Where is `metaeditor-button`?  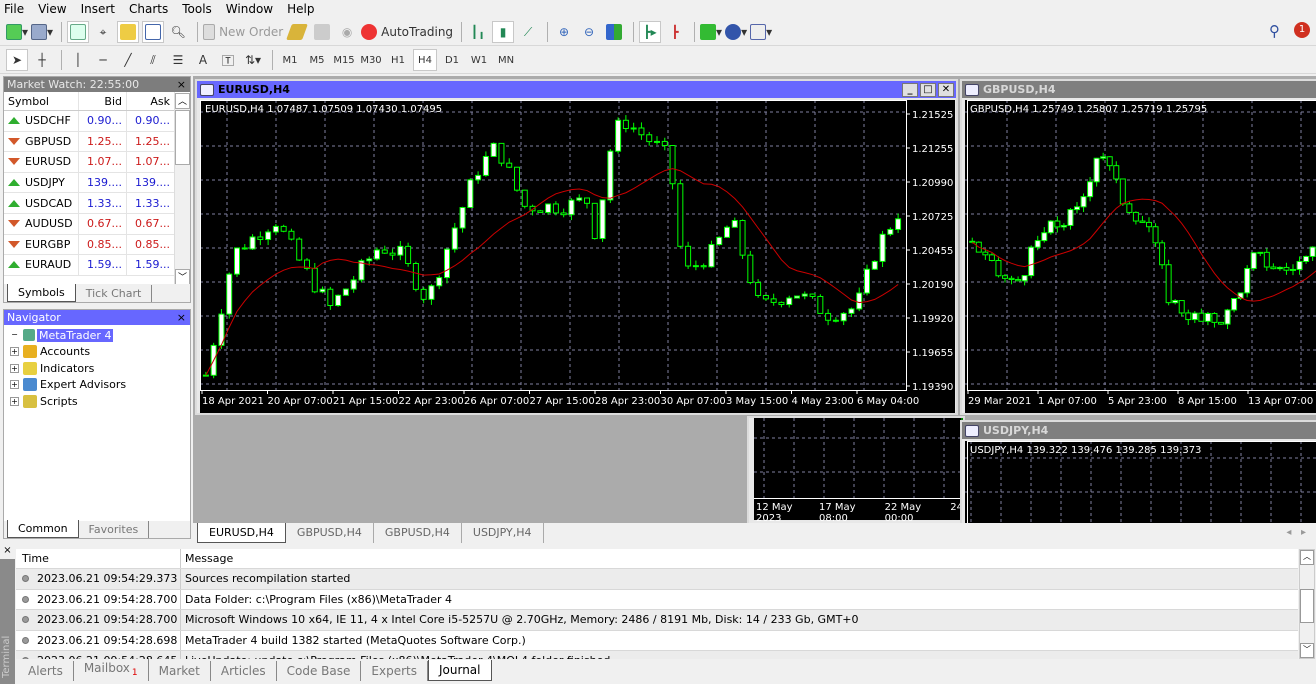 metaeditor-button is located at coordinates (297, 32).